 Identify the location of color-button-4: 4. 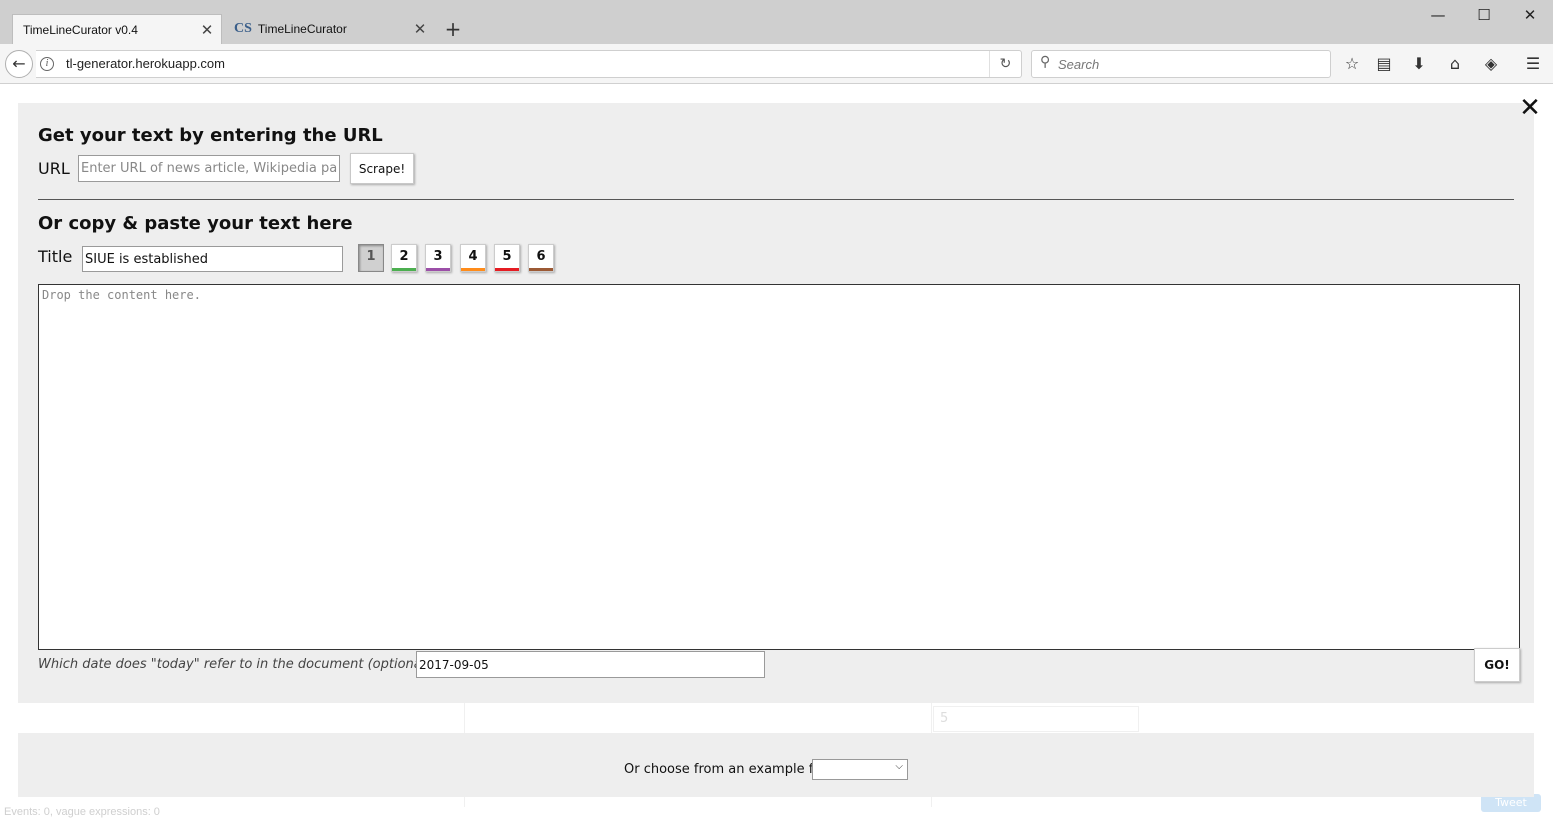
(473, 258).